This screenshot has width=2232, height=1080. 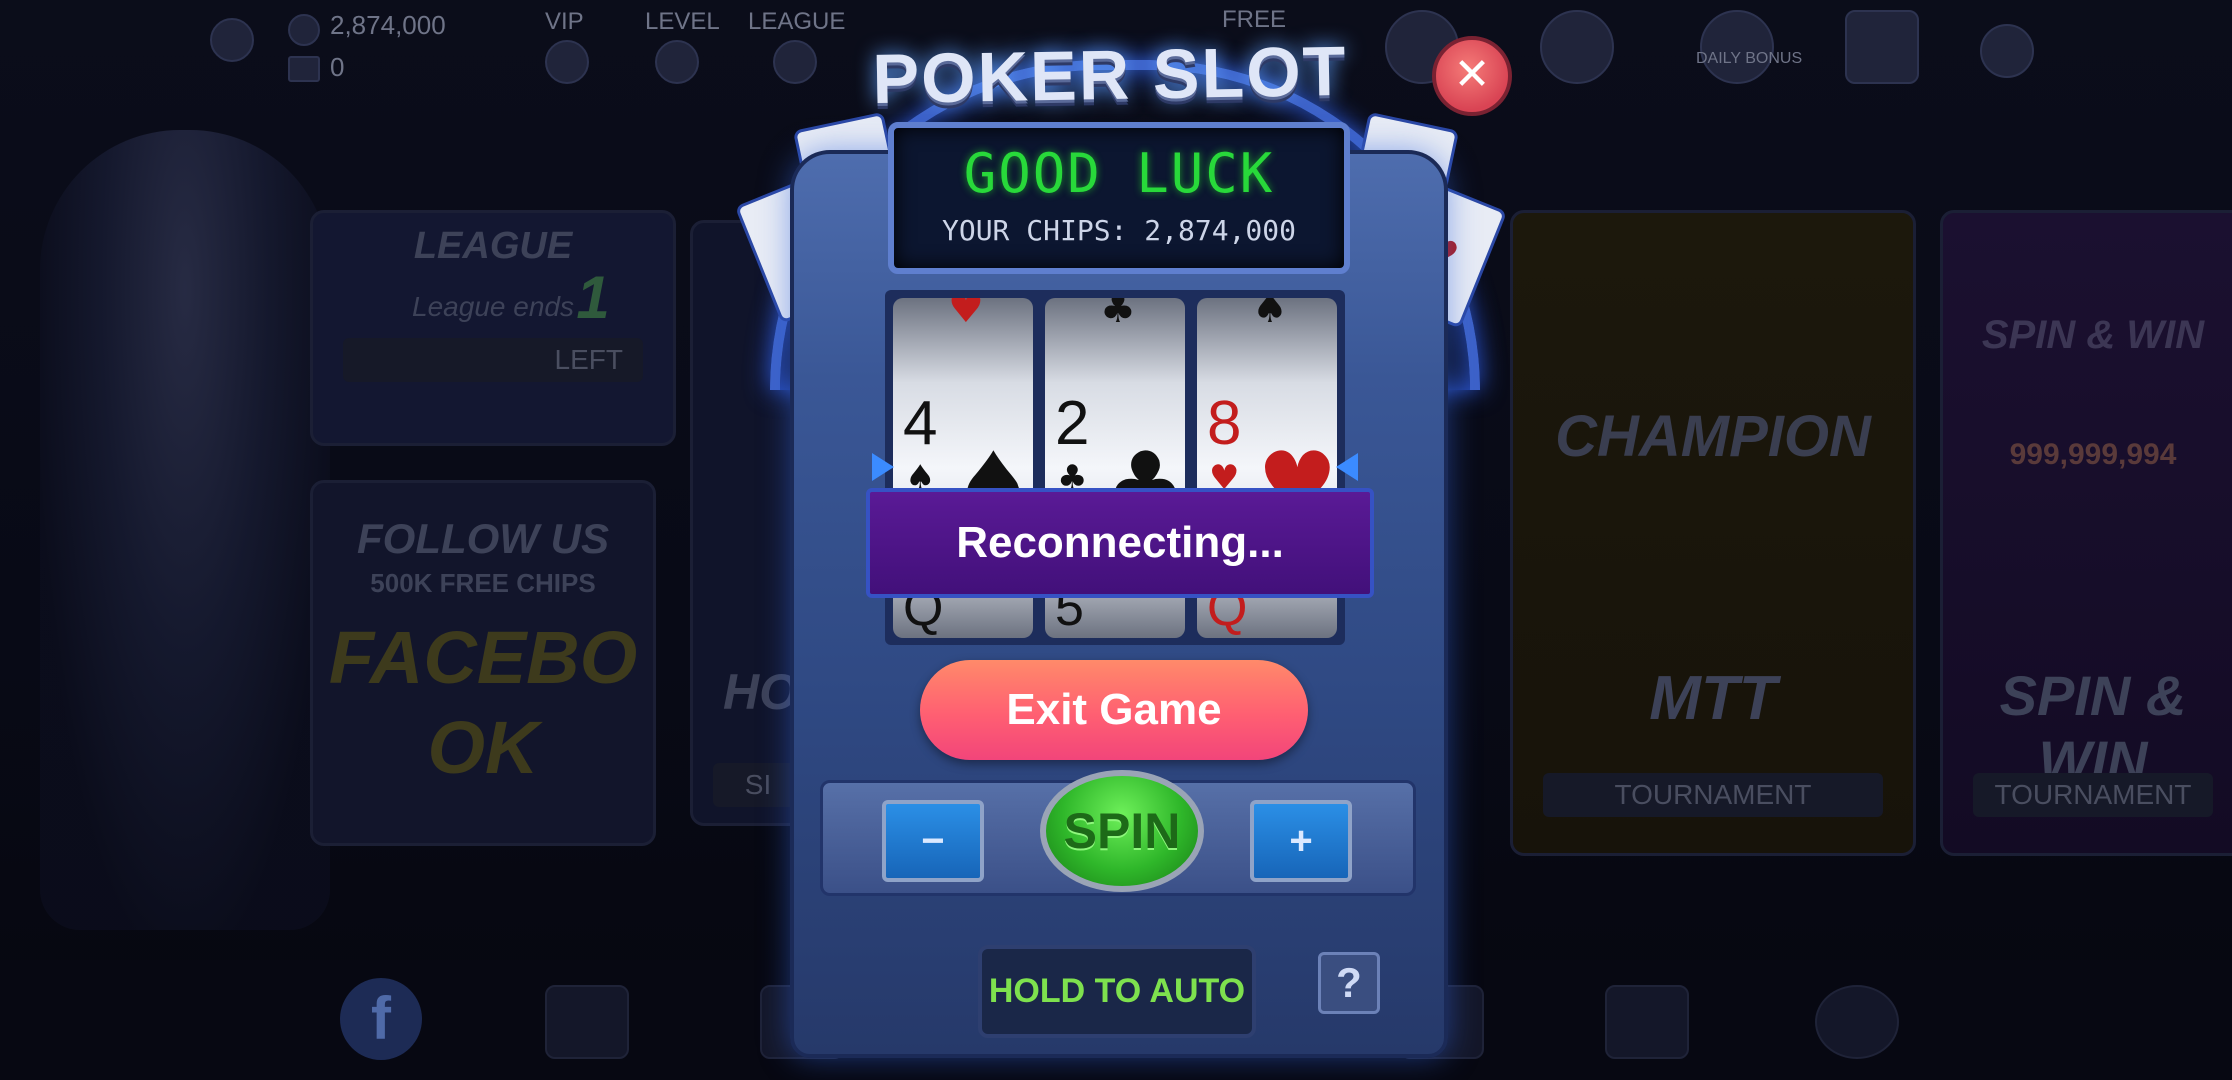 What do you see at coordinates (304, 30) in the screenshot?
I see `chip-icon` at bounding box center [304, 30].